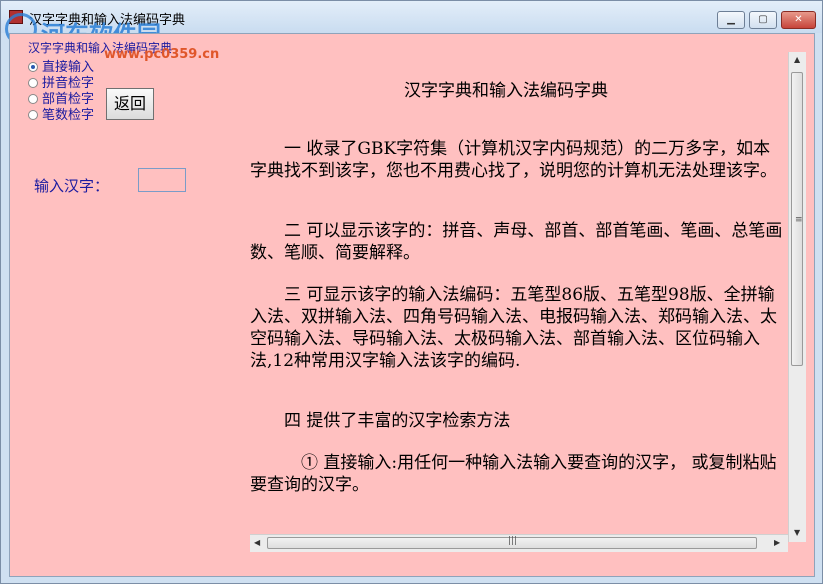 The height and width of the screenshot is (584, 823). Describe the element at coordinates (380, 421) in the screenshot. I see `paragraph-4: 四 提供了丰富的汉字检索方法` at that location.